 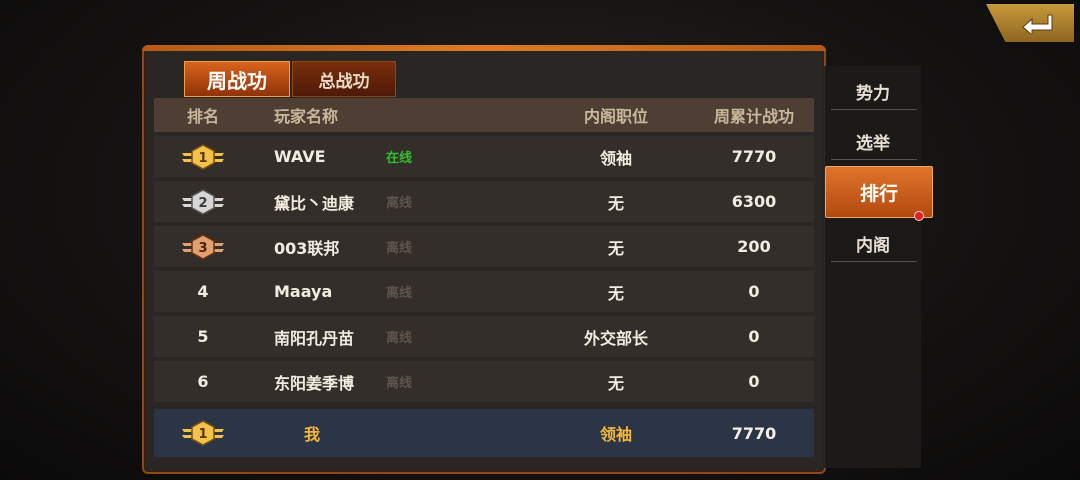 What do you see at coordinates (484, 291) in the screenshot?
I see `table-row: 4 Maaya 离线 无 0` at bounding box center [484, 291].